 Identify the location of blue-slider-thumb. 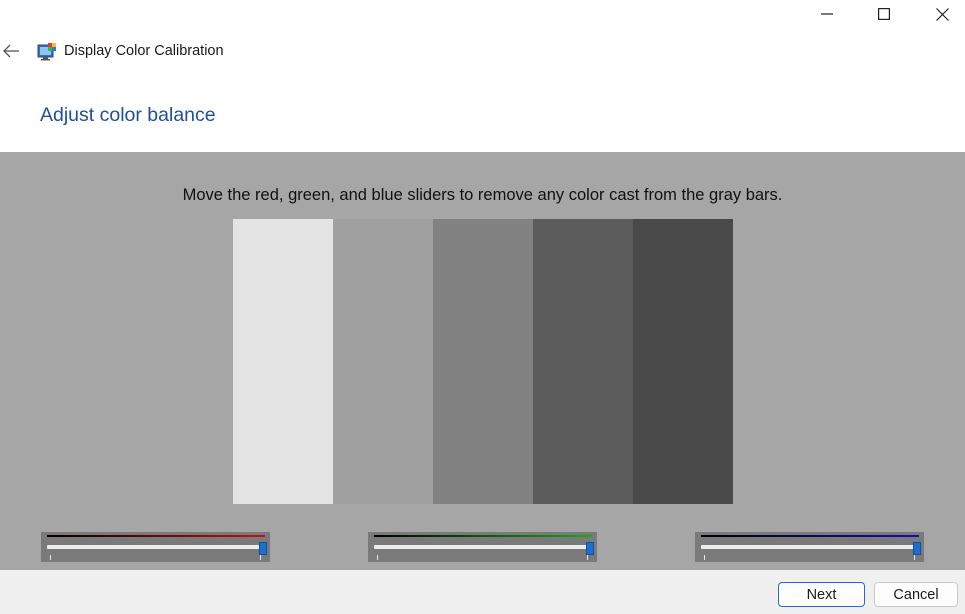
(917, 548).